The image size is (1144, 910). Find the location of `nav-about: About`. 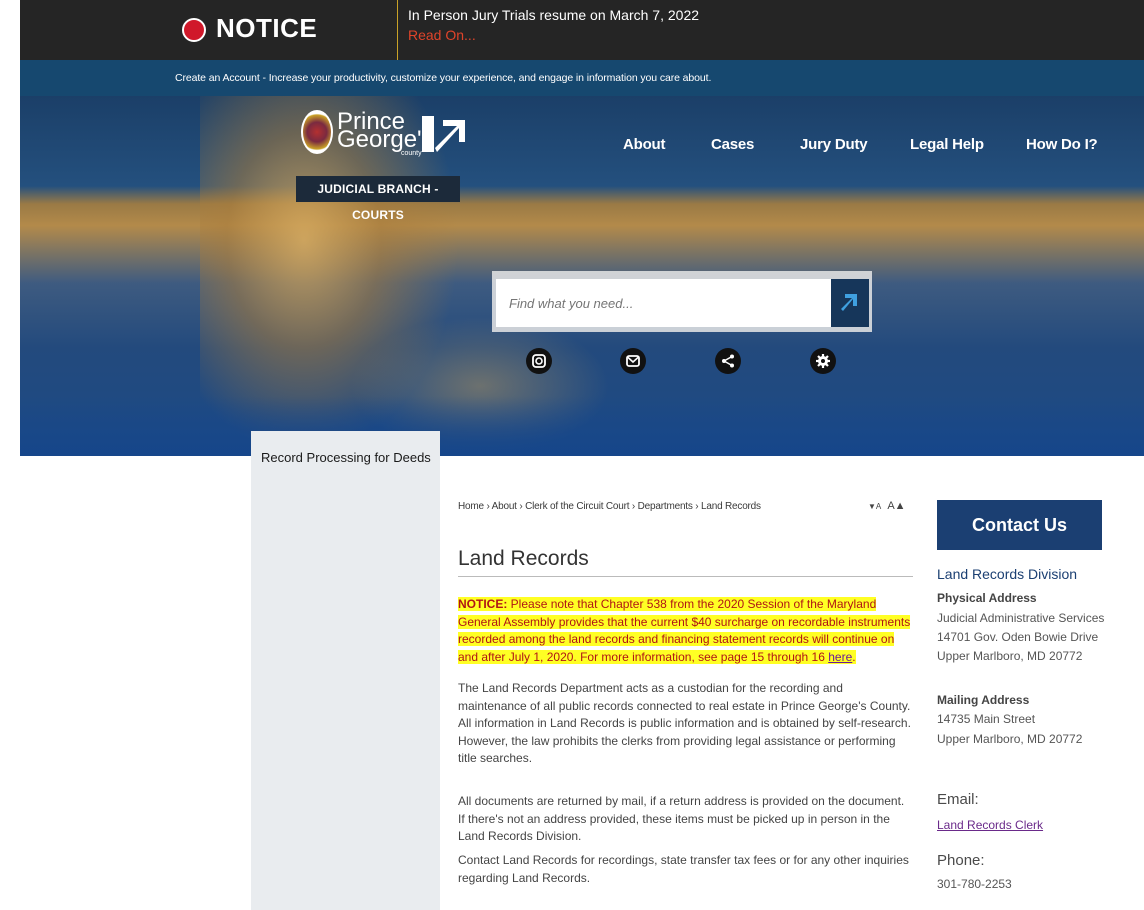

nav-about: About is located at coordinates (644, 144).